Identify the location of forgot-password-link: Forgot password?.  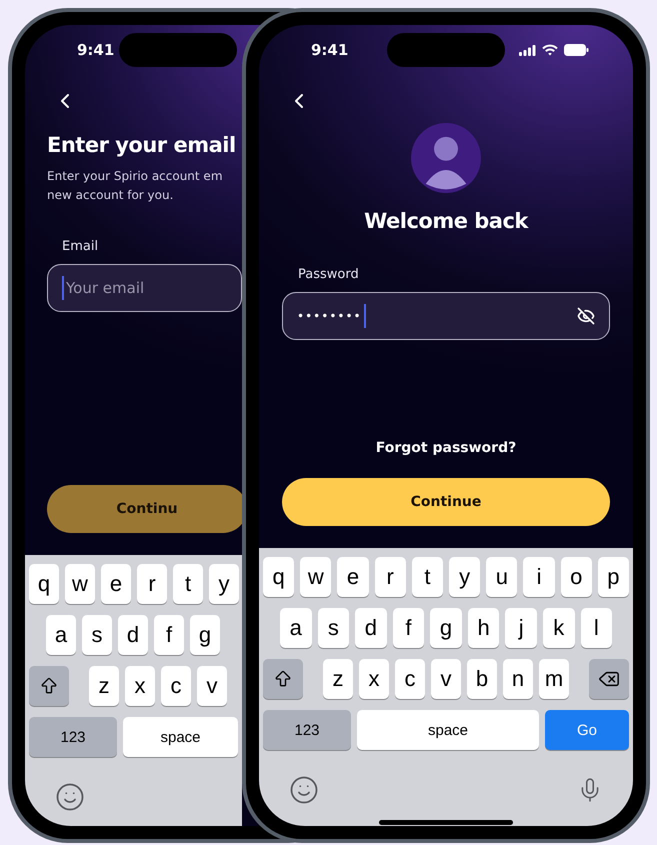
(446, 448).